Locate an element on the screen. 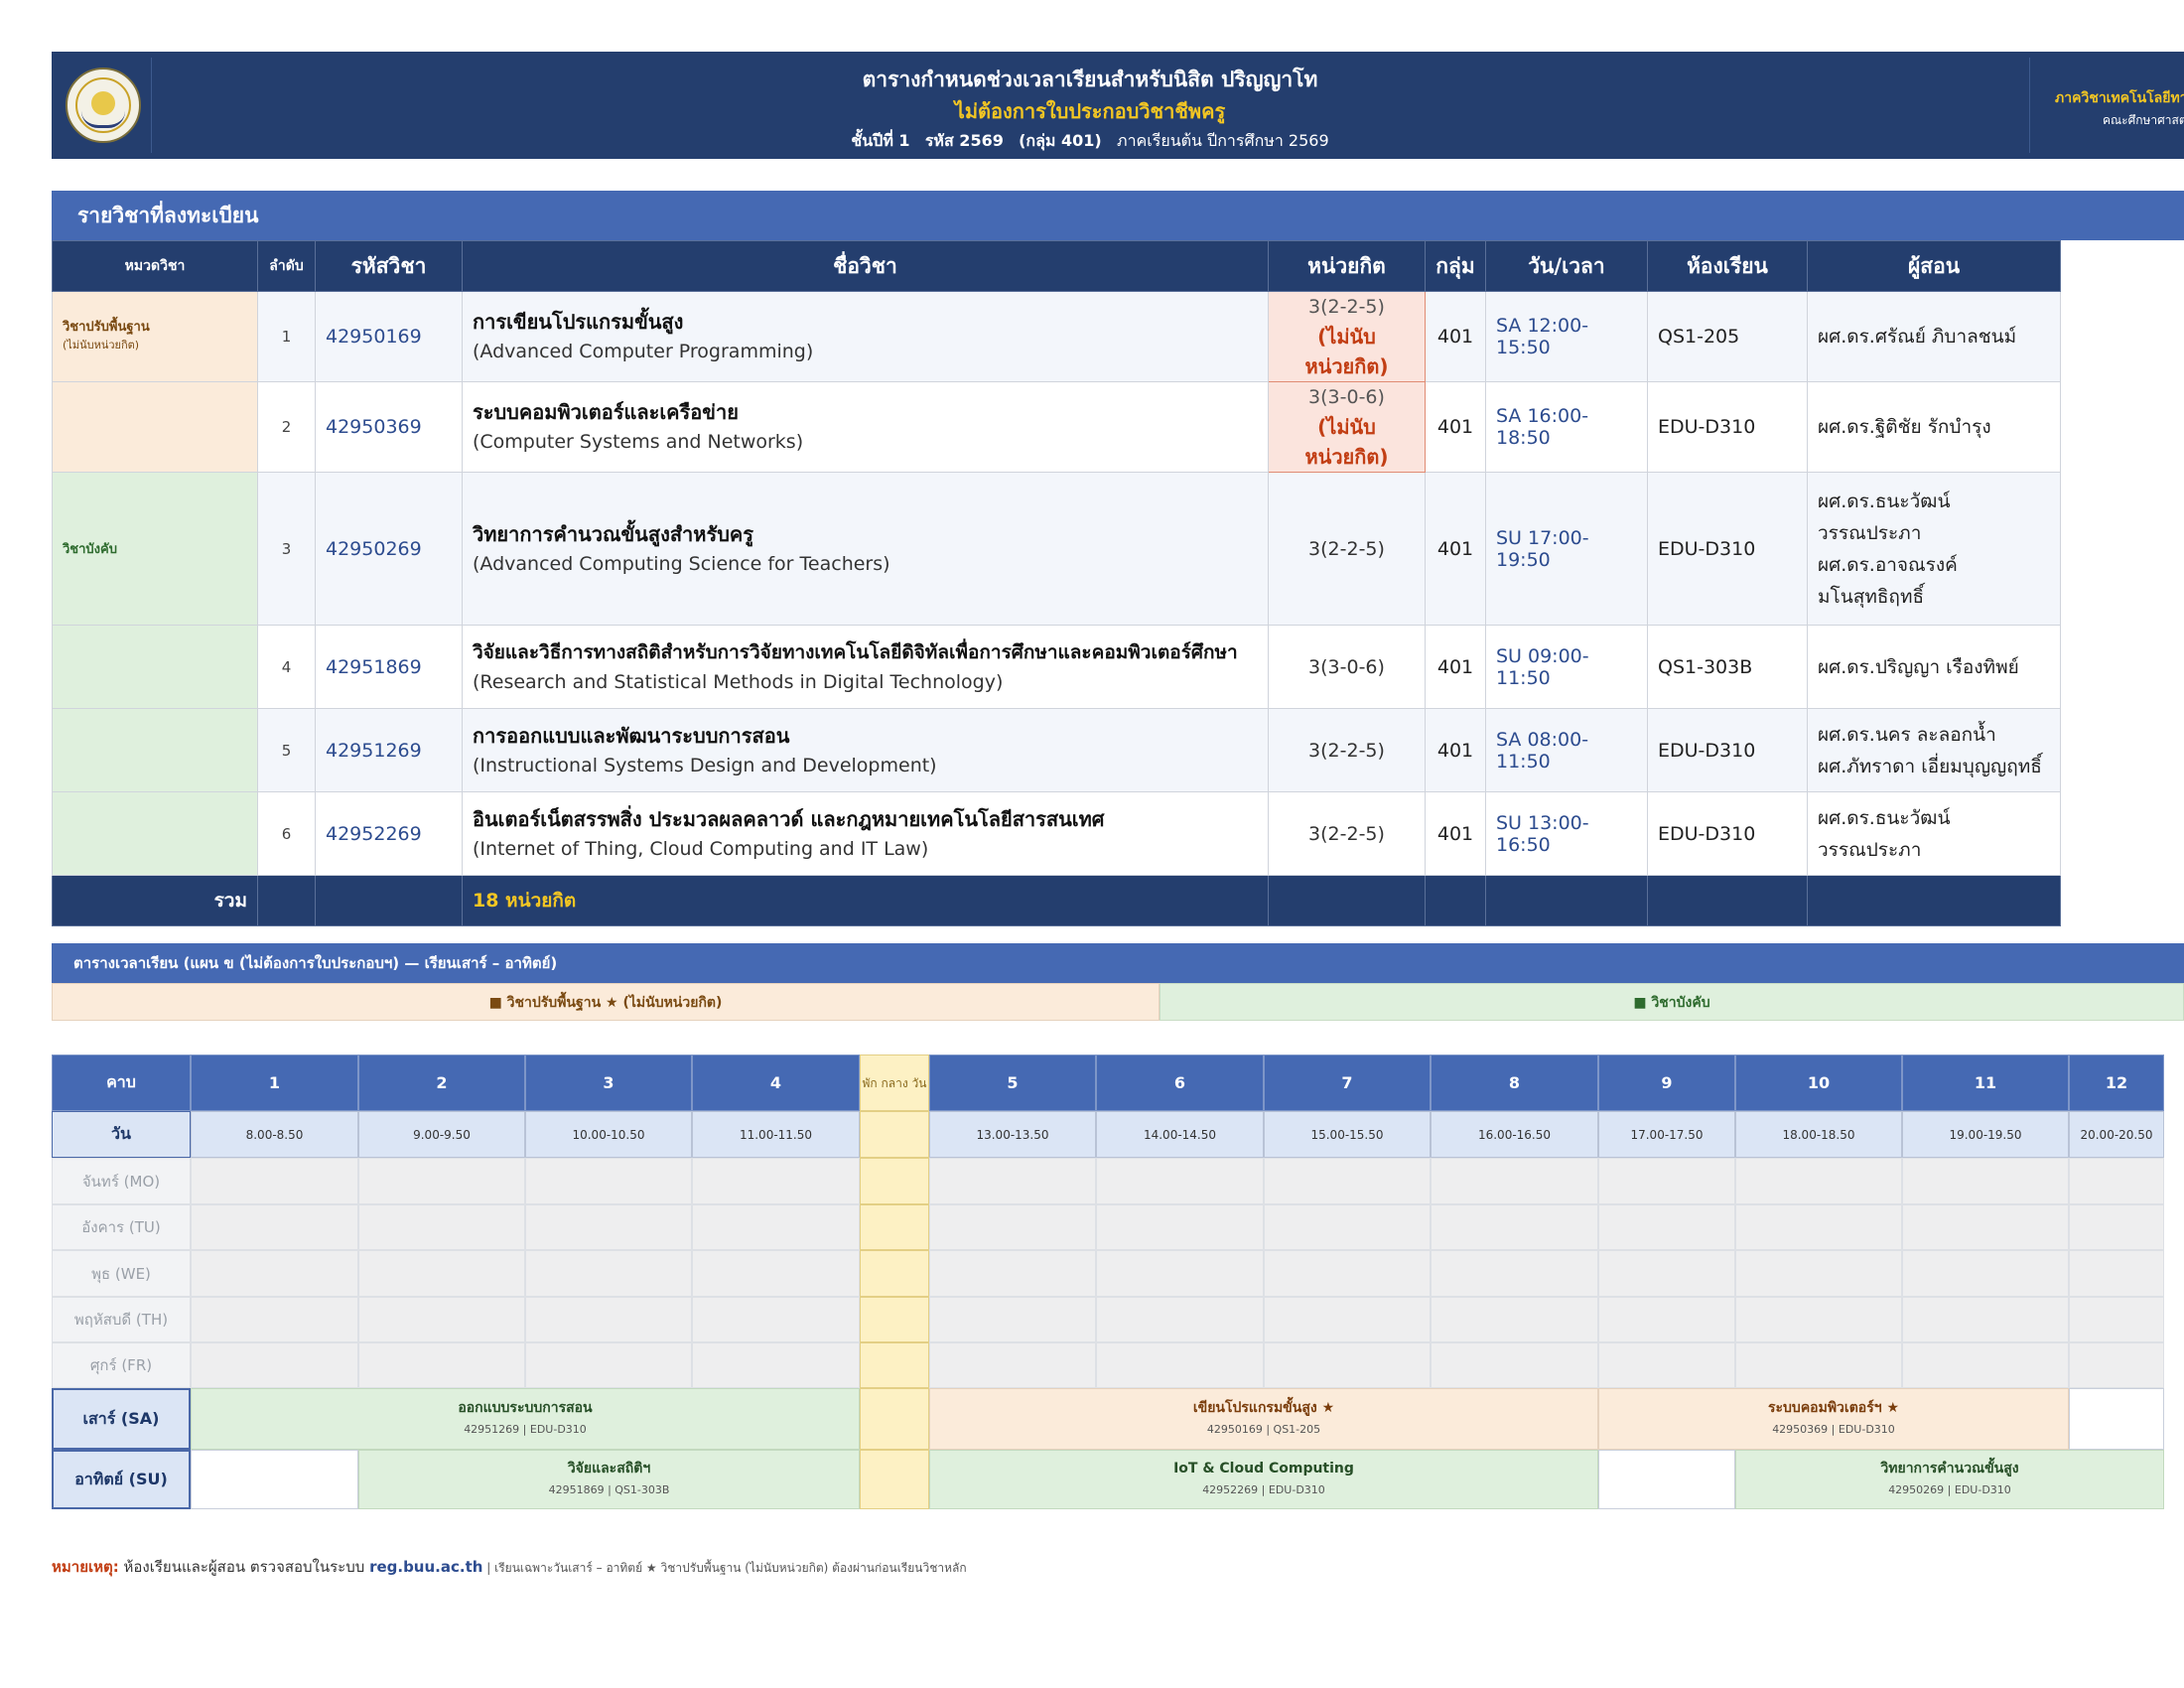 The height and width of the screenshot is (1688, 2184). datetime: SA 08:00-11:50 is located at coordinates (1566, 750).